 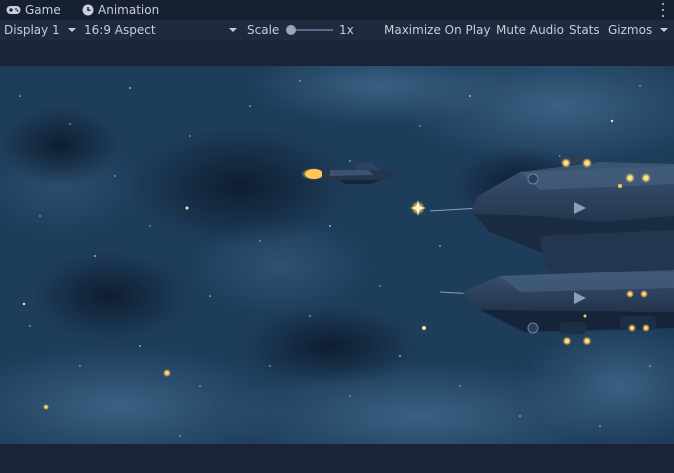 I want to click on stats-toggle: Stats, so click(x=584, y=30).